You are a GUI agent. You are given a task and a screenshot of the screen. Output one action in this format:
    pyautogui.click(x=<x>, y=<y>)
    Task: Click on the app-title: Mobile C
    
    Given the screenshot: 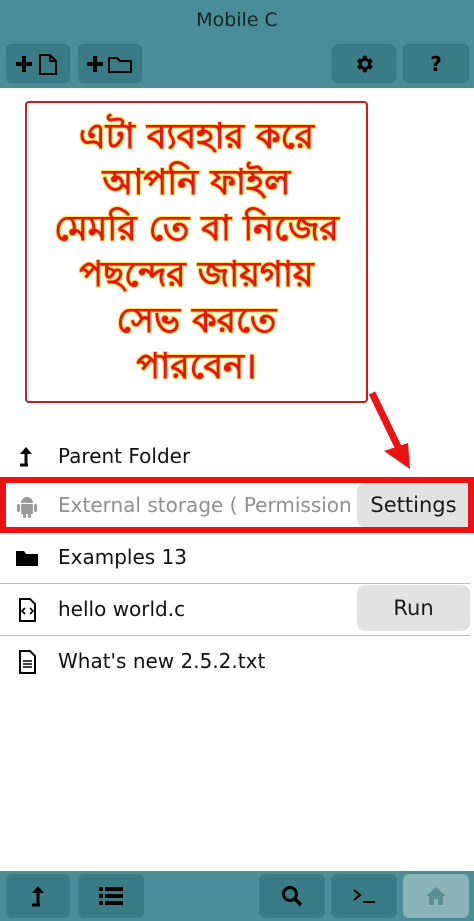 What is the action you would take?
    pyautogui.click(x=237, y=20)
    